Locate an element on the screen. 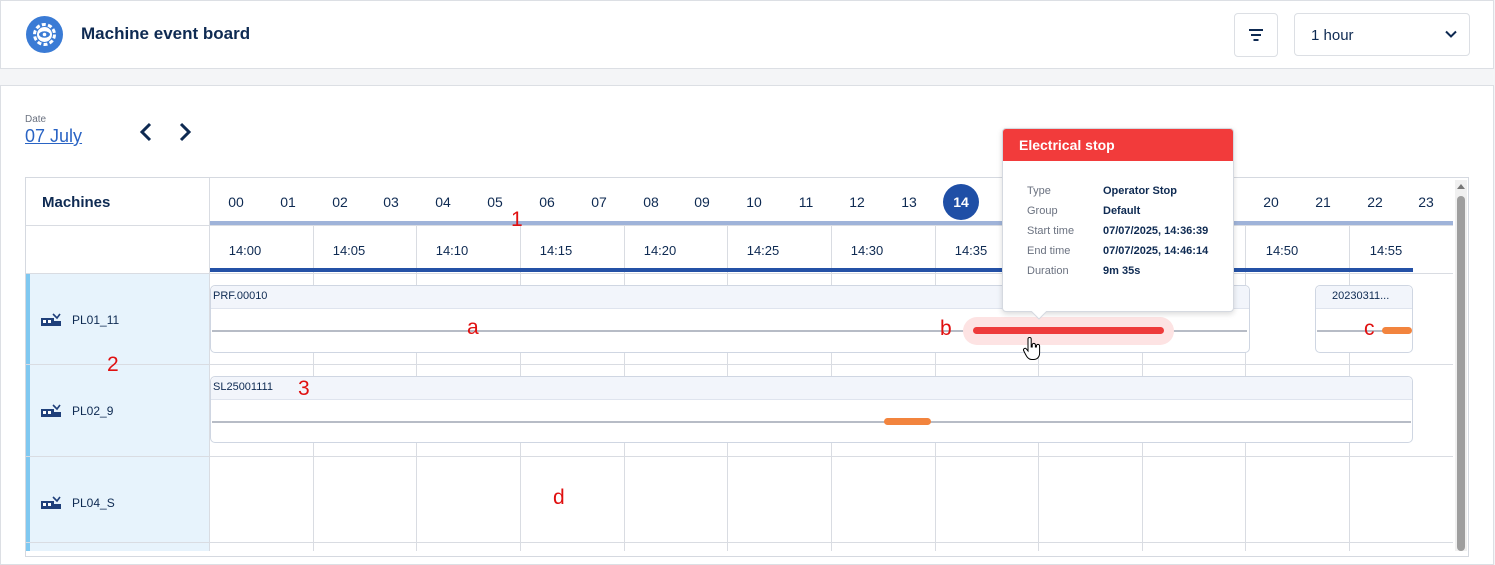 The height and width of the screenshot is (565, 1495). hour-label-active: 14 is located at coordinates (961, 202).